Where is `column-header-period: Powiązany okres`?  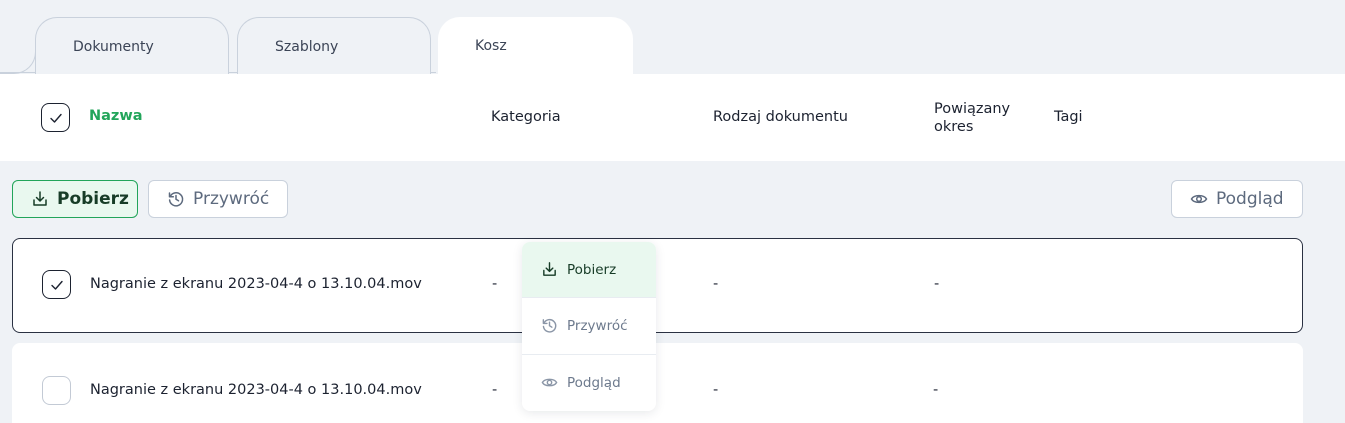
column-header-period: Powiązany okres is located at coordinates (984, 118).